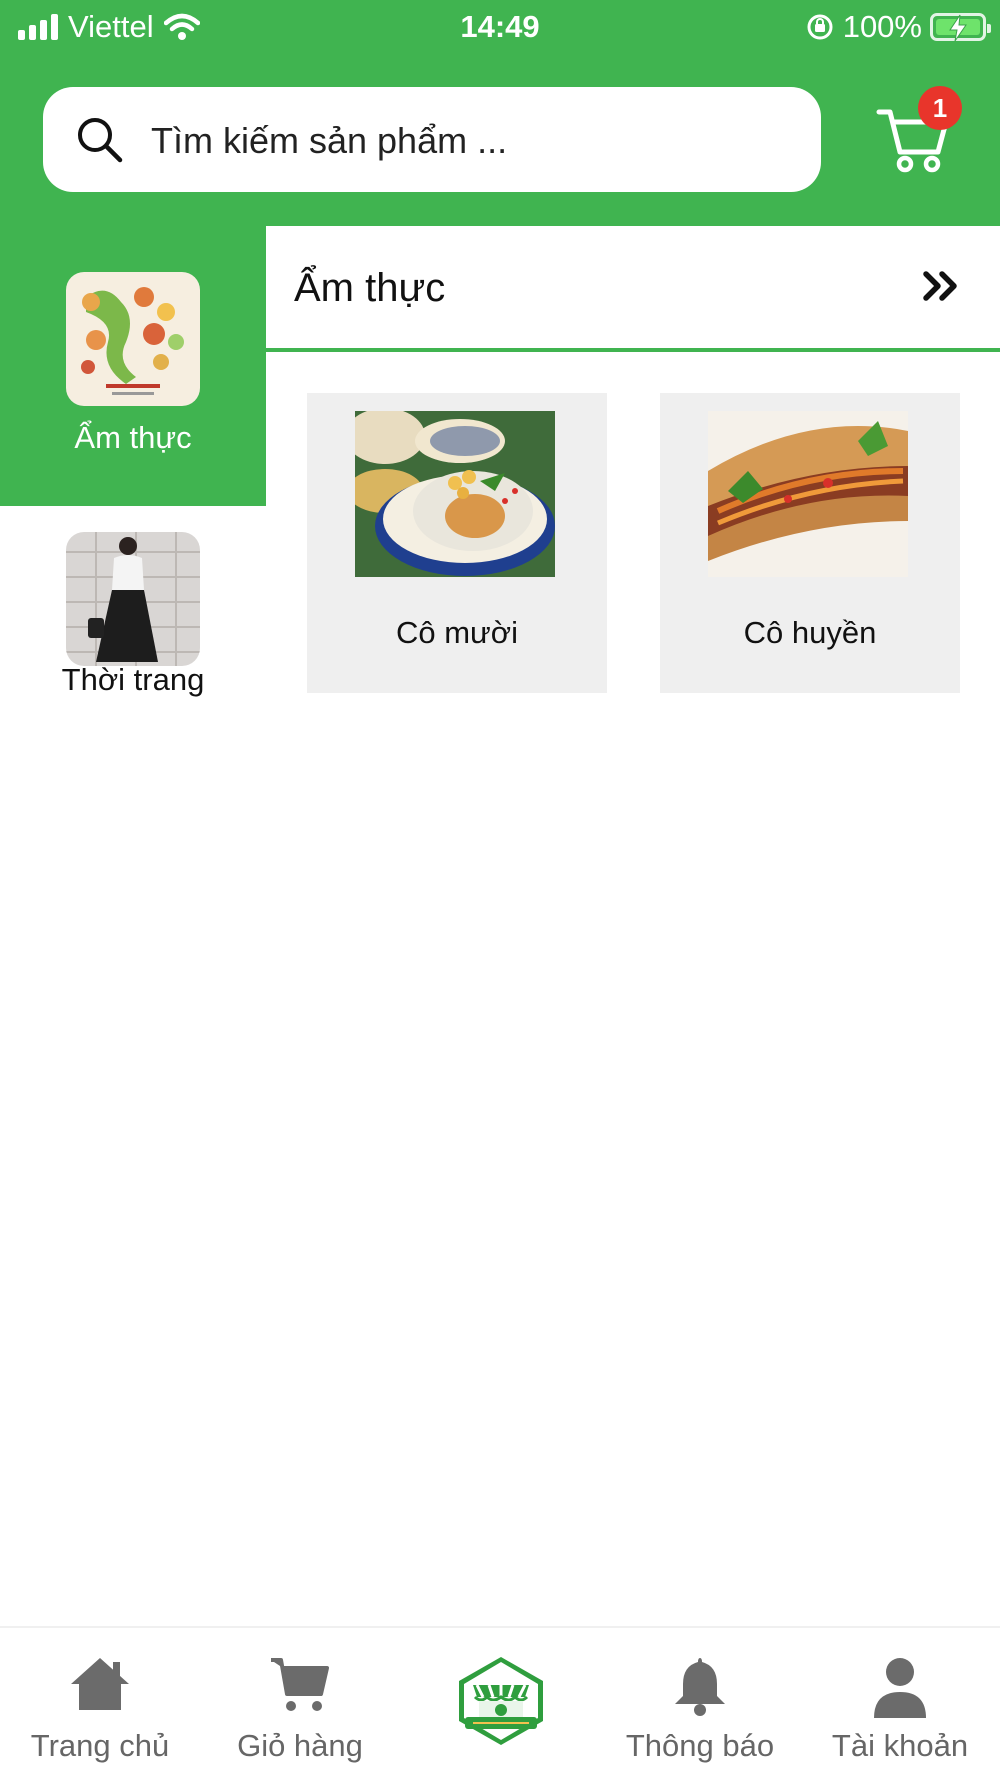 Image resolution: width=1000 pixels, height=1778 pixels. What do you see at coordinates (370, 288) in the screenshot?
I see `section-title: Ẩm thực` at bounding box center [370, 288].